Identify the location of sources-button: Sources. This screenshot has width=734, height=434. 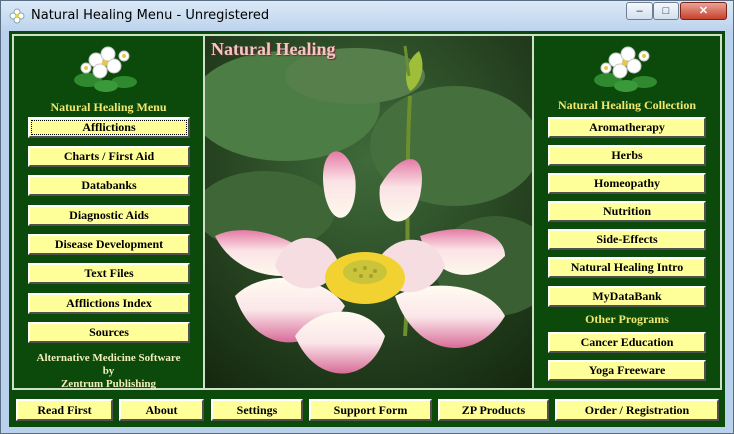
(109, 332).